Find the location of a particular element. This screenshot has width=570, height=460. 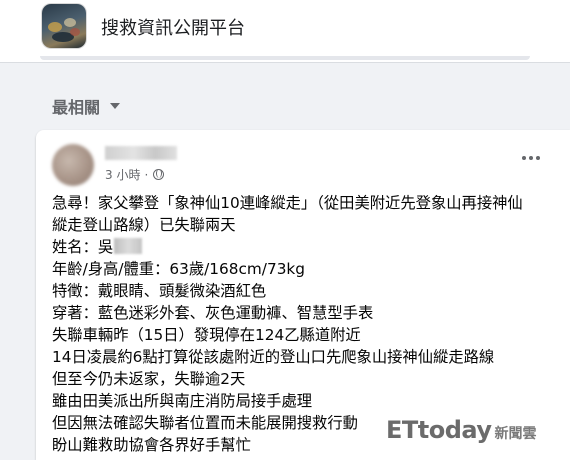

watermark-sub: 新聞雲 is located at coordinates (515, 434).